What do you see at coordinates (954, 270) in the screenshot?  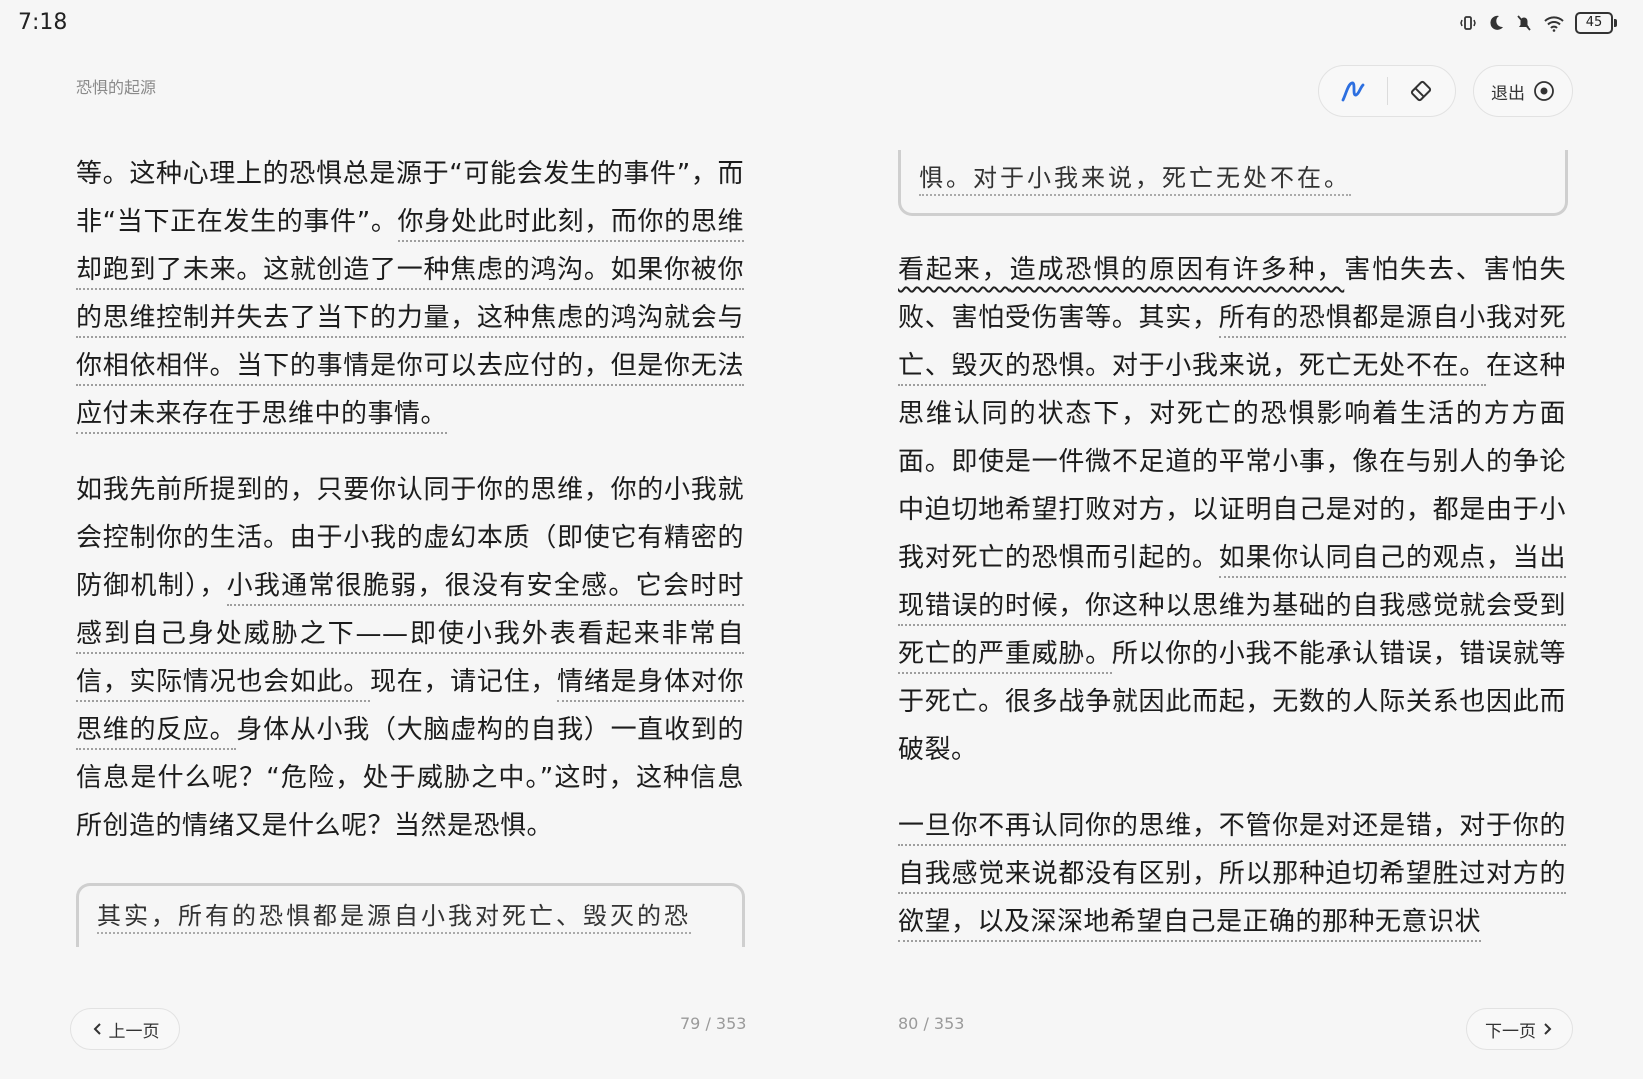 I see `wavy-highlight: 看起来，` at bounding box center [954, 270].